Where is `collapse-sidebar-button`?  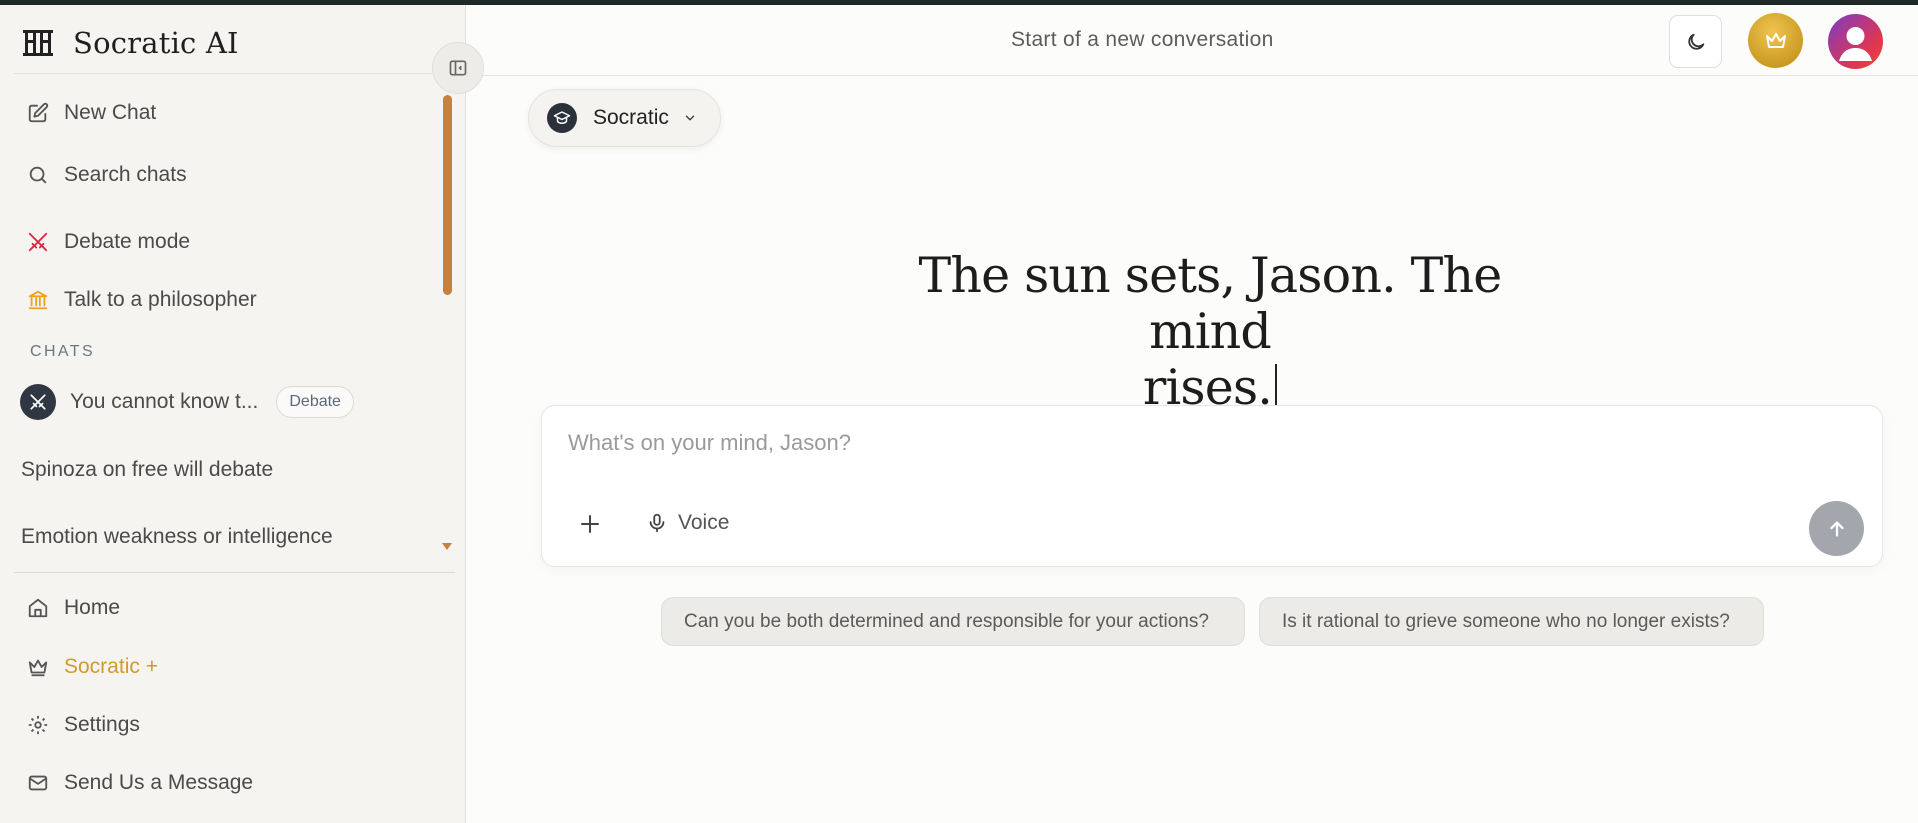 collapse-sidebar-button is located at coordinates (458, 68).